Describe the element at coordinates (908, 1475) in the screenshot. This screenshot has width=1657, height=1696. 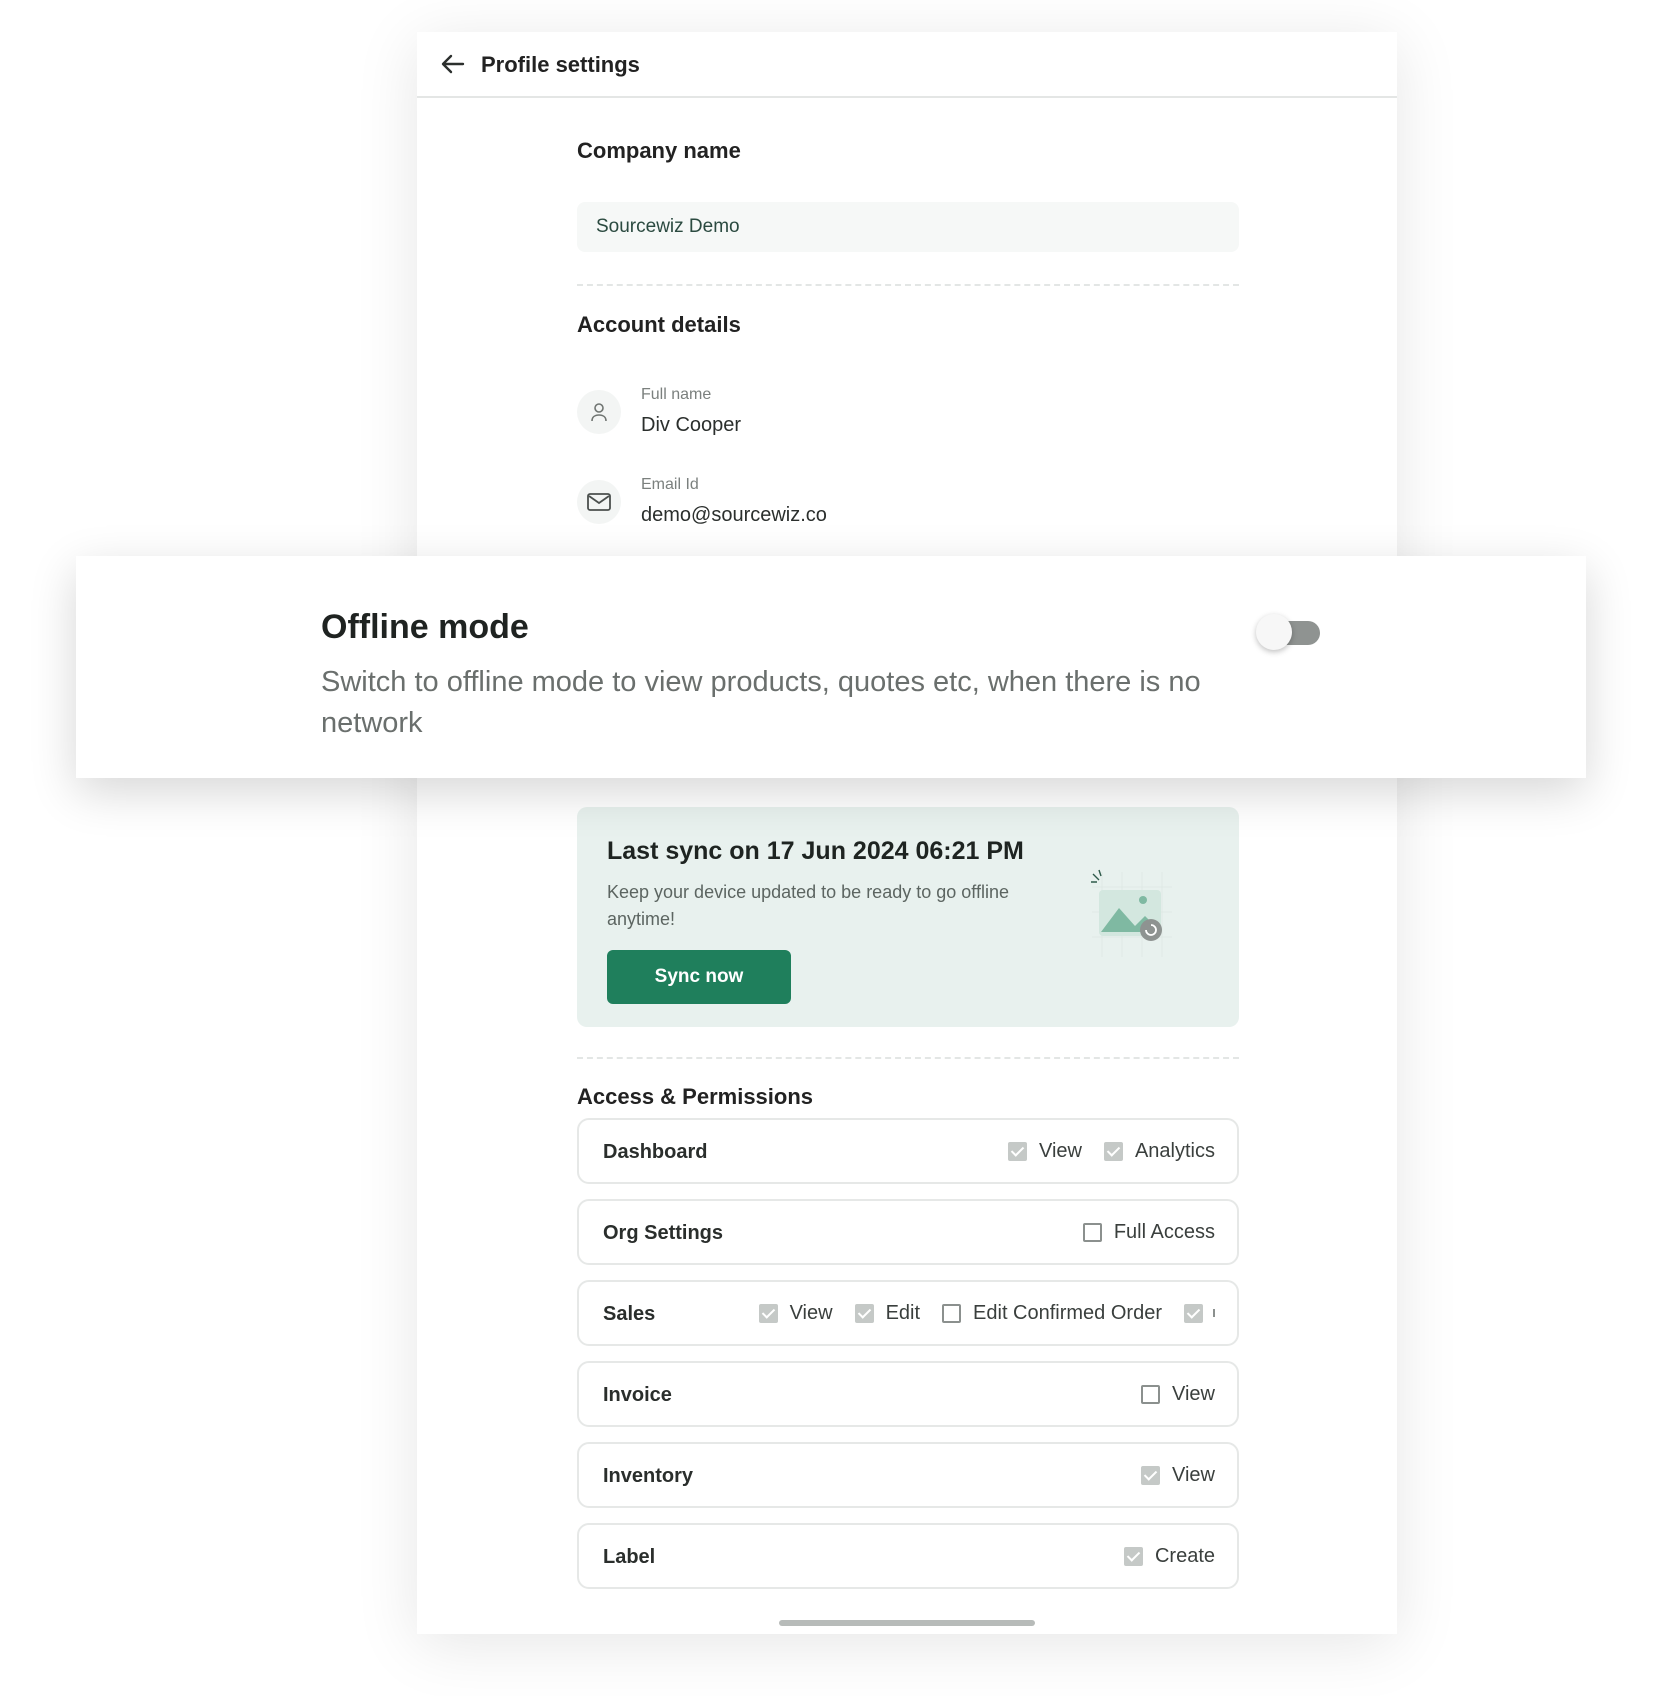
I see `permission-row-inventory: Inventory View` at that location.